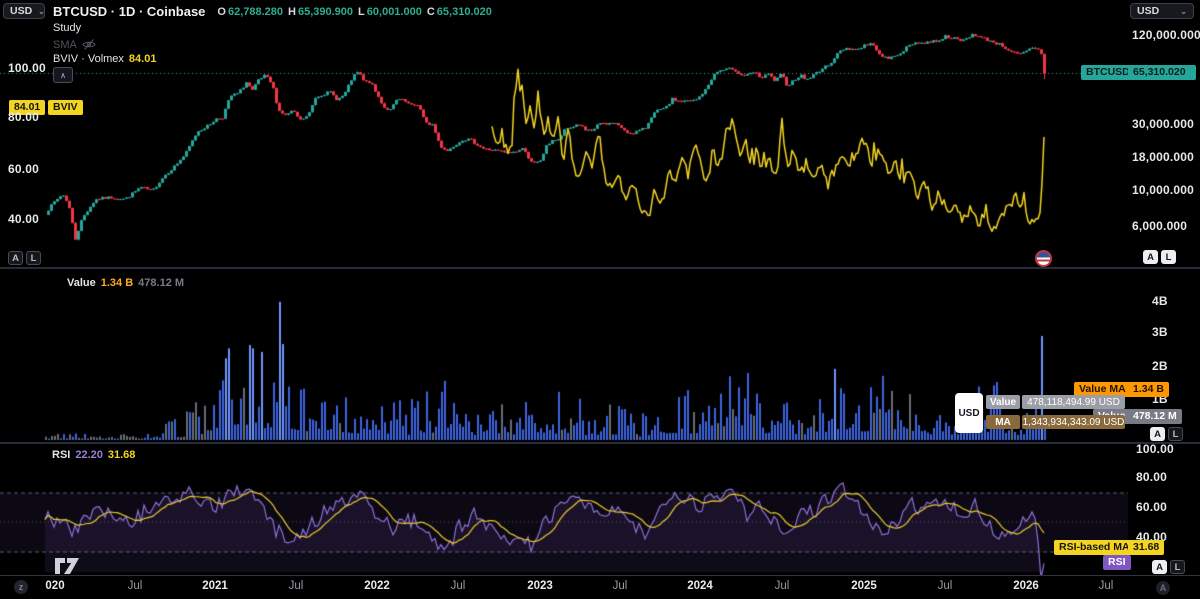 This screenshot has height=599, width=1200. What do you see at coordinates (1003, 402) in the screenshot?
I see `readout-value-key: Value` at bounding box center [1003, 402].